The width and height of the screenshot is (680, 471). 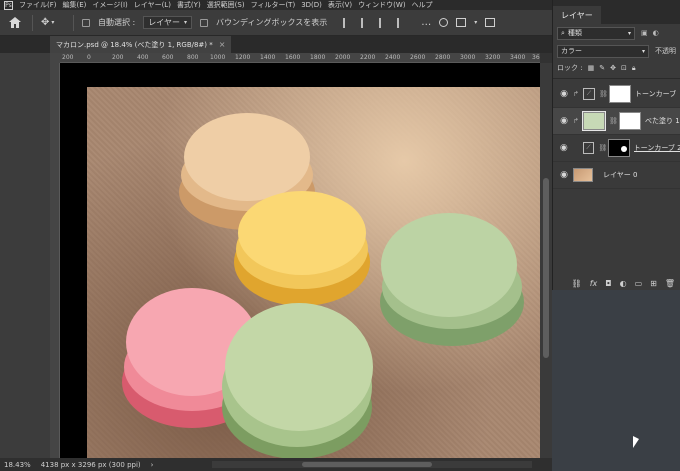 I want to click on document-tab: マカロン.psd @ 18.4% (べた塗り 1, RGB/8#) * ×, so click(x=141, y=44).